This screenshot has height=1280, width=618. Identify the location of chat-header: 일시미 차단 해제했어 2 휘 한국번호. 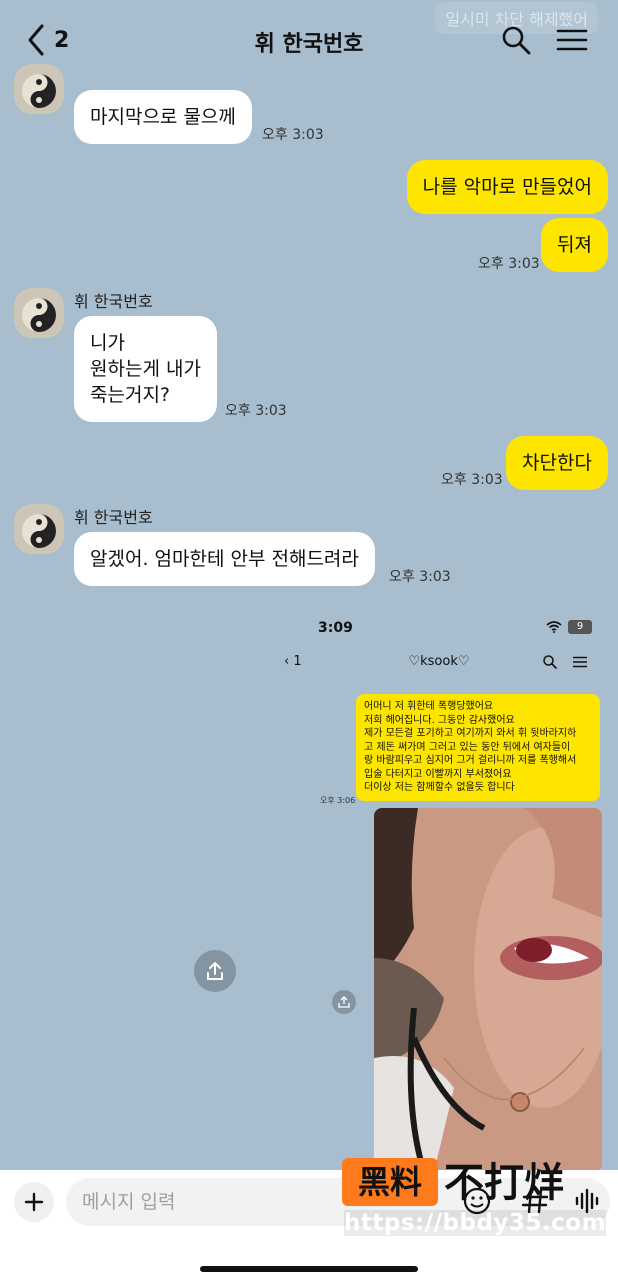
(309, 41).